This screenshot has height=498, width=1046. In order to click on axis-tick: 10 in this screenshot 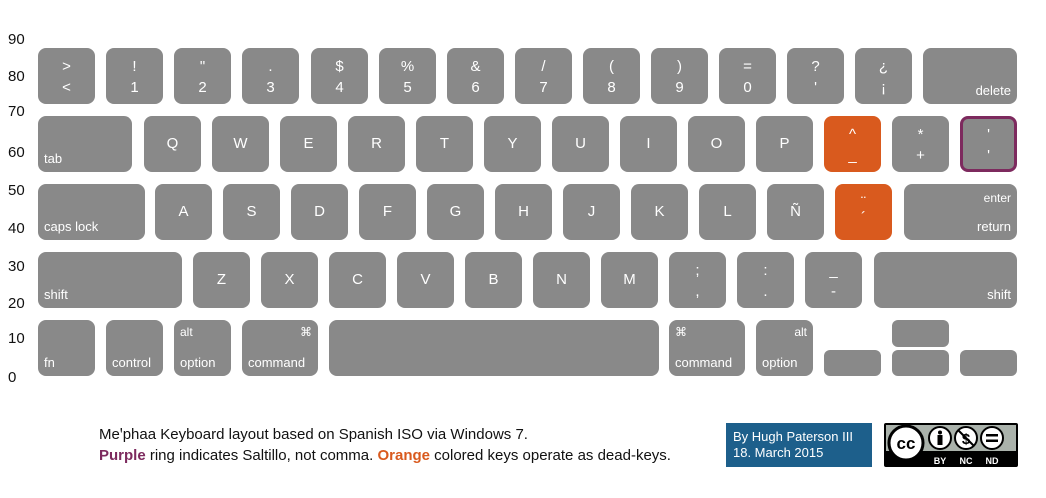, I will do `click(16, 338)`.